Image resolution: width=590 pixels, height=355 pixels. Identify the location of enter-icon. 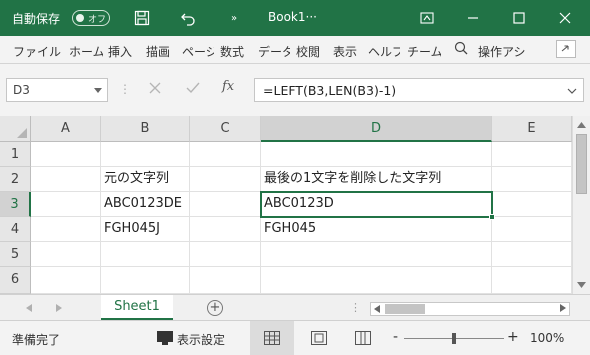
(193, 89).